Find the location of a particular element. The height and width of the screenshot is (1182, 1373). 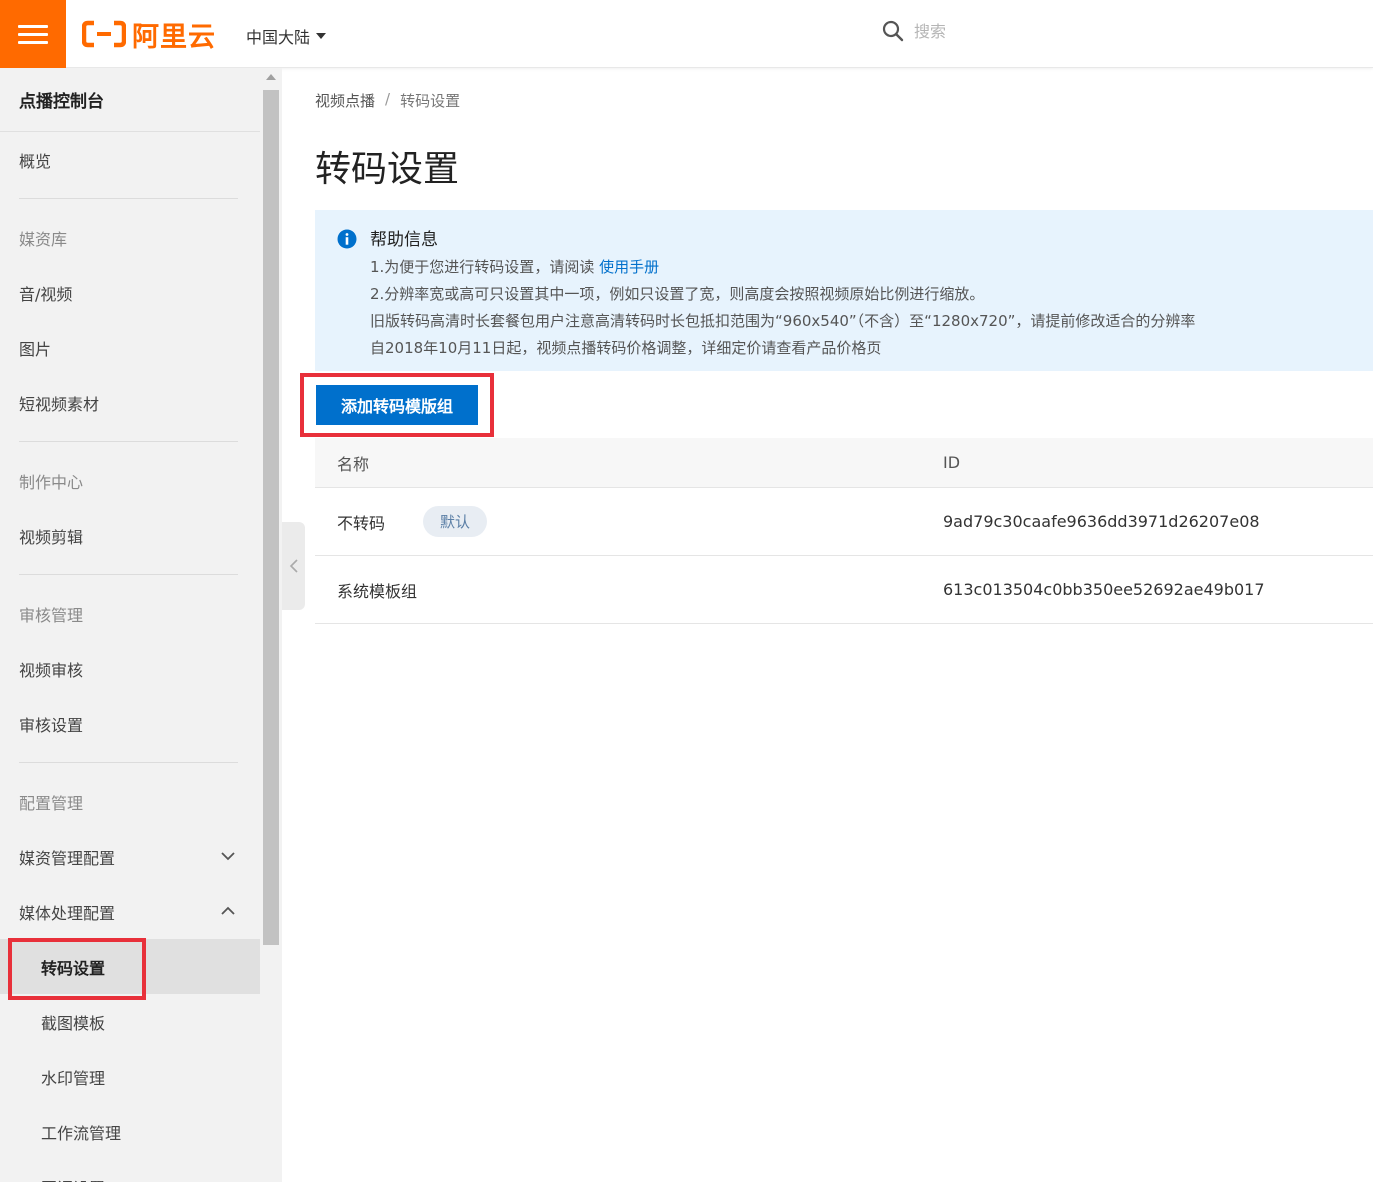

table-row: 不转码 默认 9ad79c30caafe9636dd3971d26207e08 is located at coordinates (844, 522).